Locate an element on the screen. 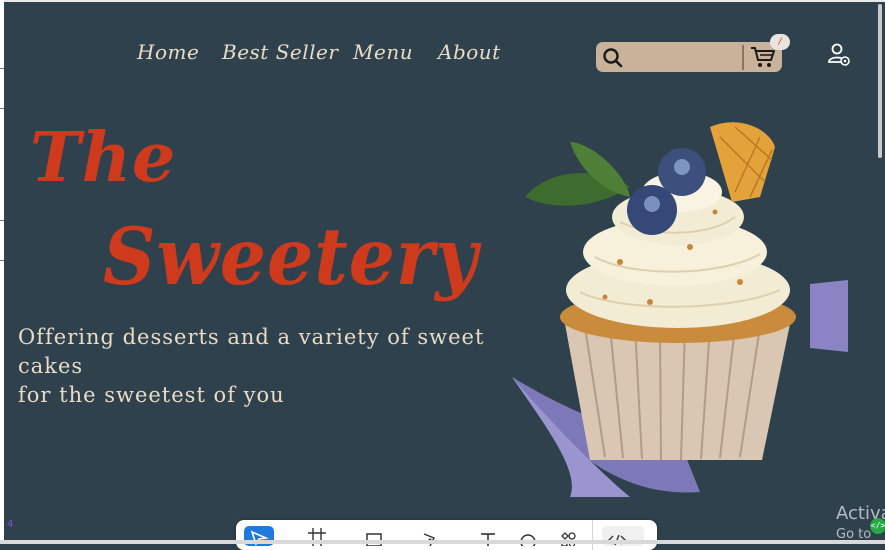 The width and height of the screenshot is (885, 550). nav-about: About is located at coordinates (469, 52).